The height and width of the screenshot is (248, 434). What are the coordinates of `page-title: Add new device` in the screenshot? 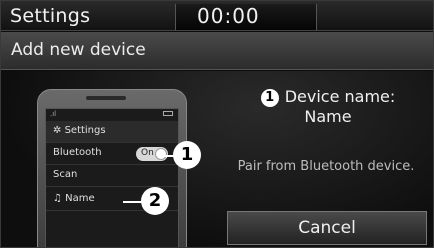 It's located at (78, 50).